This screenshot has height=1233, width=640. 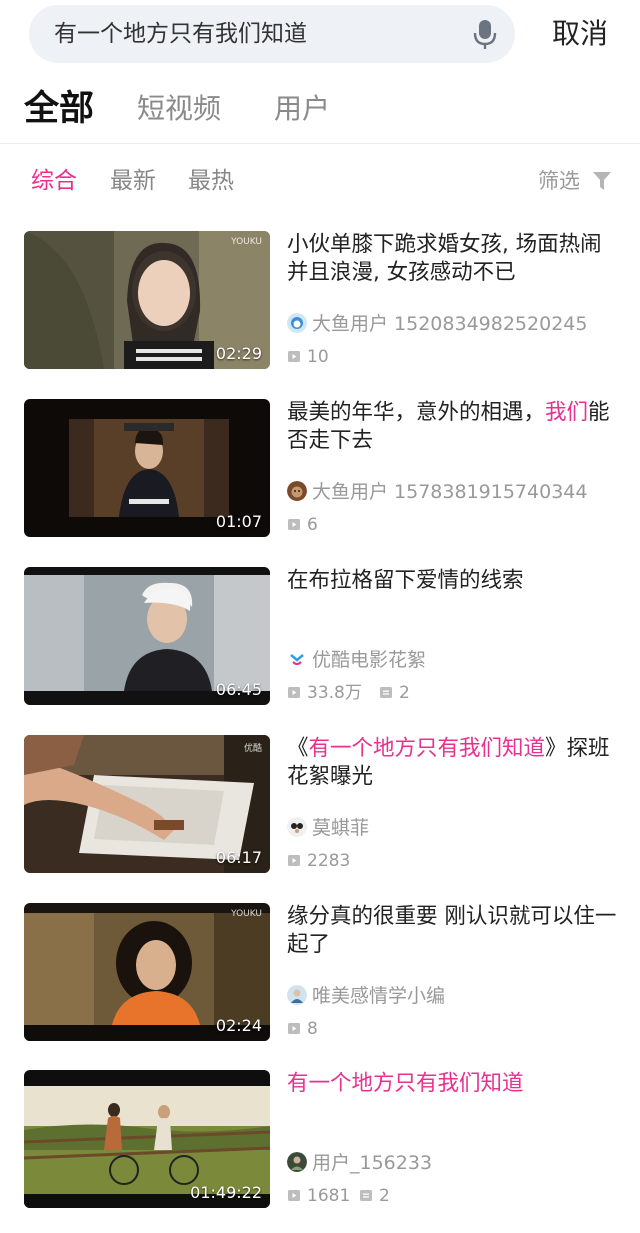 What do you see at coordinates (372, 1163) in the screenshot?
I see `author-name: 用户_156233` at bounding box center [372, 1163].